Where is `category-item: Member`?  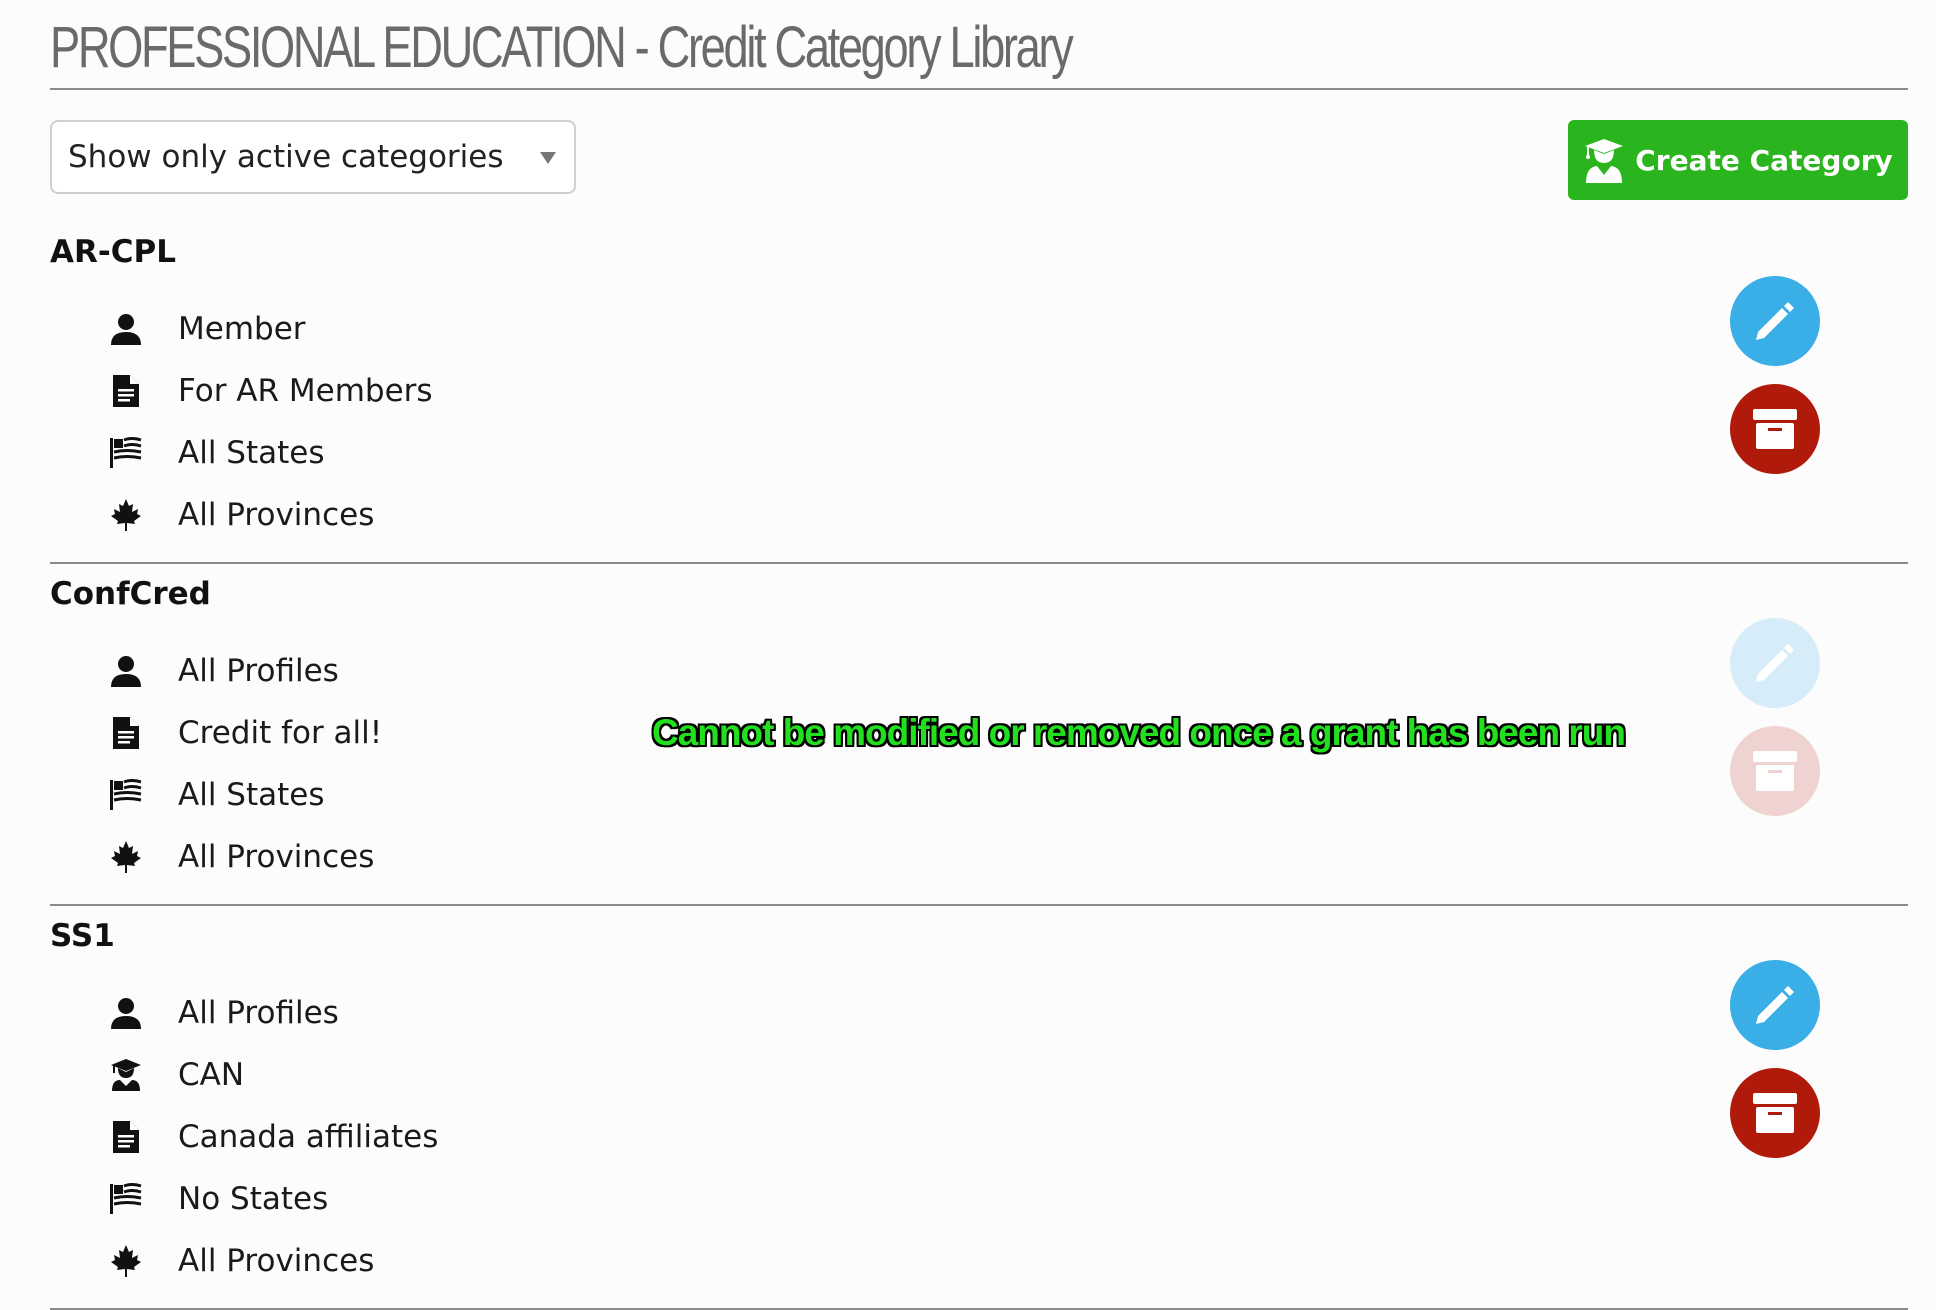
category-item: Member is located at coordinates (207, 329).